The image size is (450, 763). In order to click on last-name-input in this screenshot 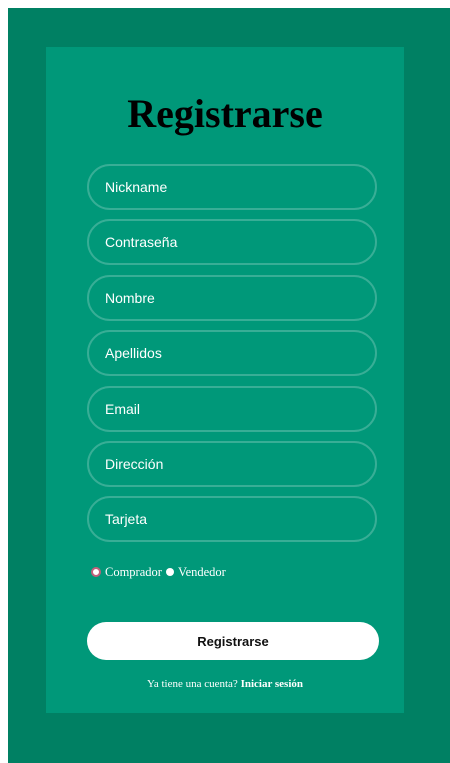, I will do `click(232, 353)`.